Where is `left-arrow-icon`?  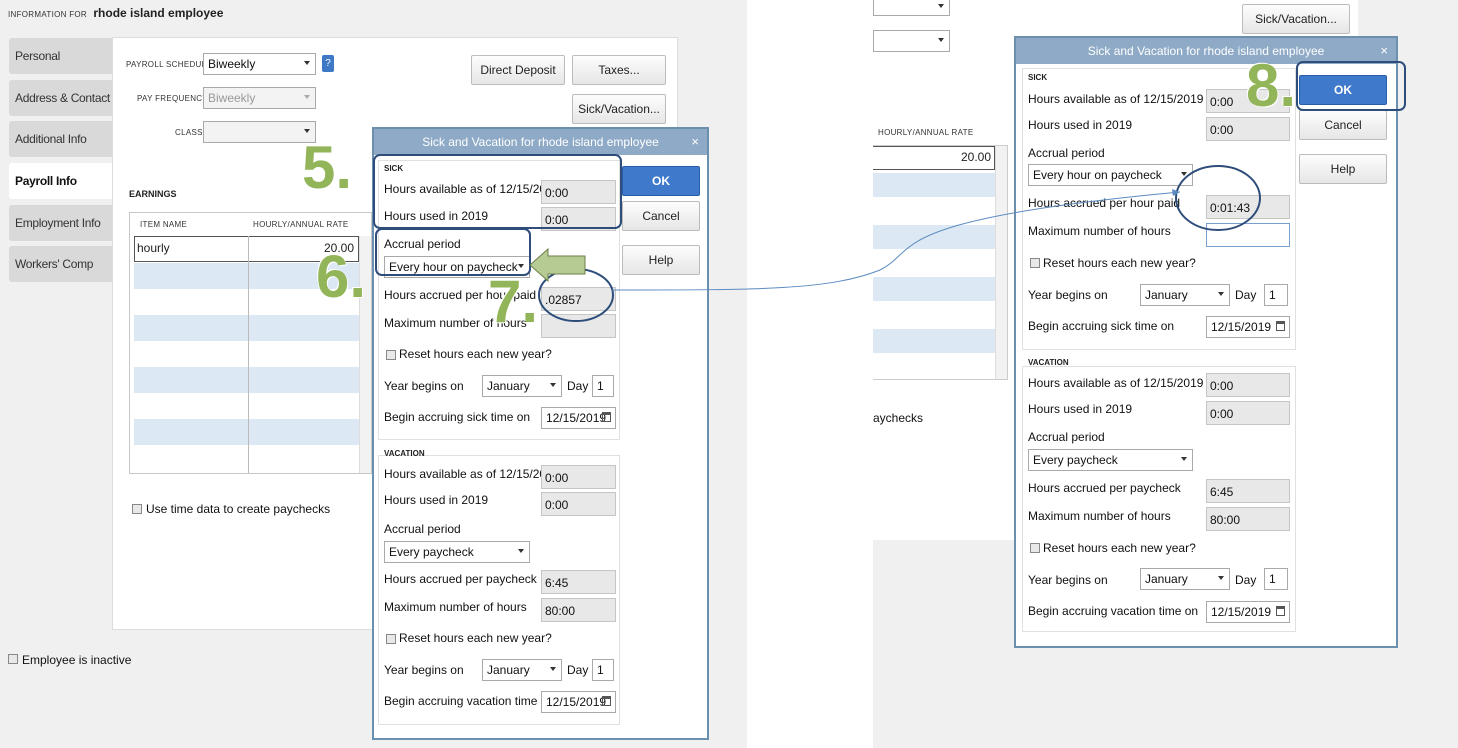 left-arrow-icon is located at coordinates (557, 265).